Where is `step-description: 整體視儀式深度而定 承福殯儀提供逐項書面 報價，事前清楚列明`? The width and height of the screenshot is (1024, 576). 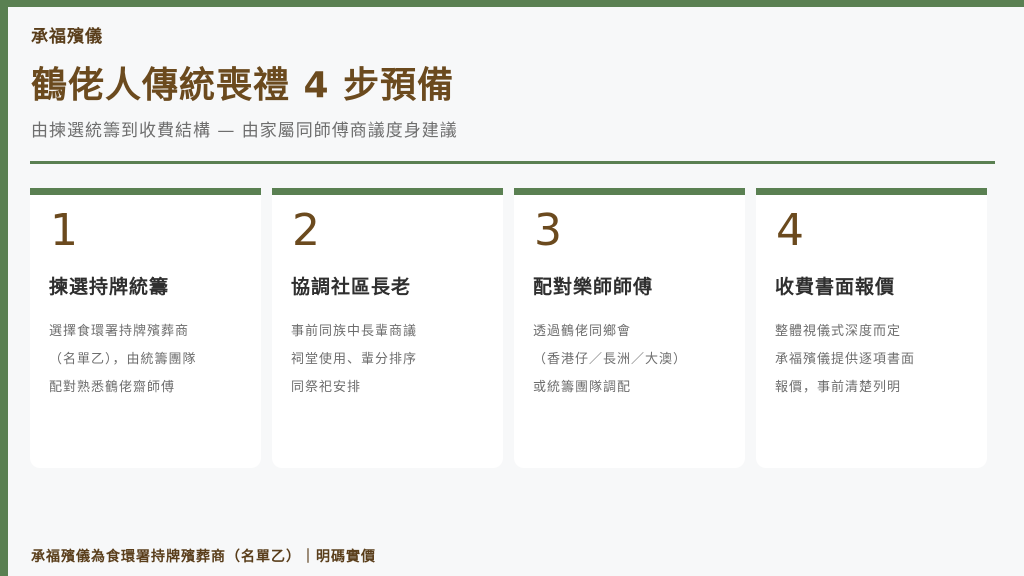 step-description: 整體視儀式深度而定 承福殯儀提供逐項書面 報價，事前清楚列明 is located at coordinates (875, 360).